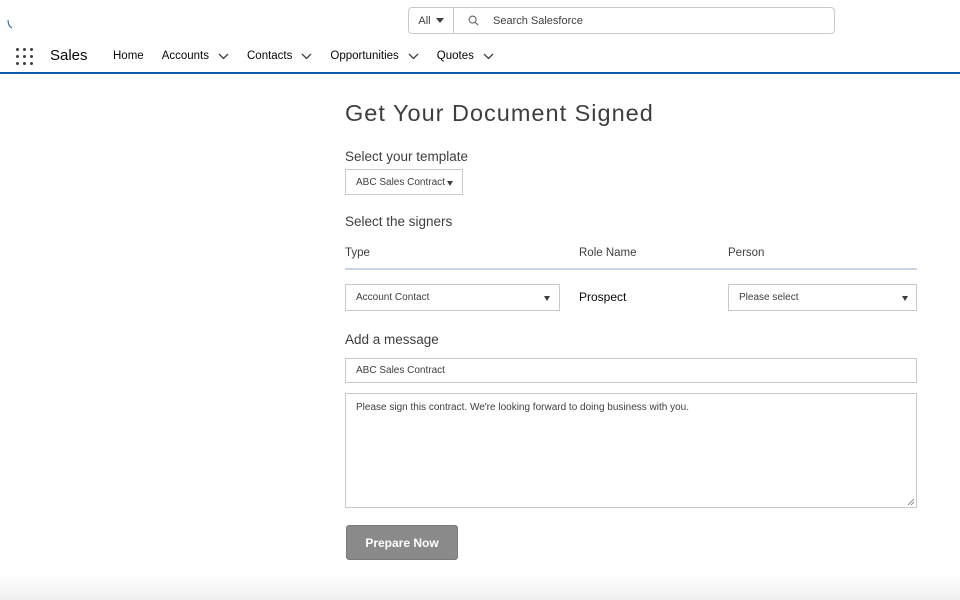 This screenshot has width=960, height=600. Describe the element at coordinates (402, 542) in the screenshot. I see `prepare-now-button: Prepare Now` at that location.